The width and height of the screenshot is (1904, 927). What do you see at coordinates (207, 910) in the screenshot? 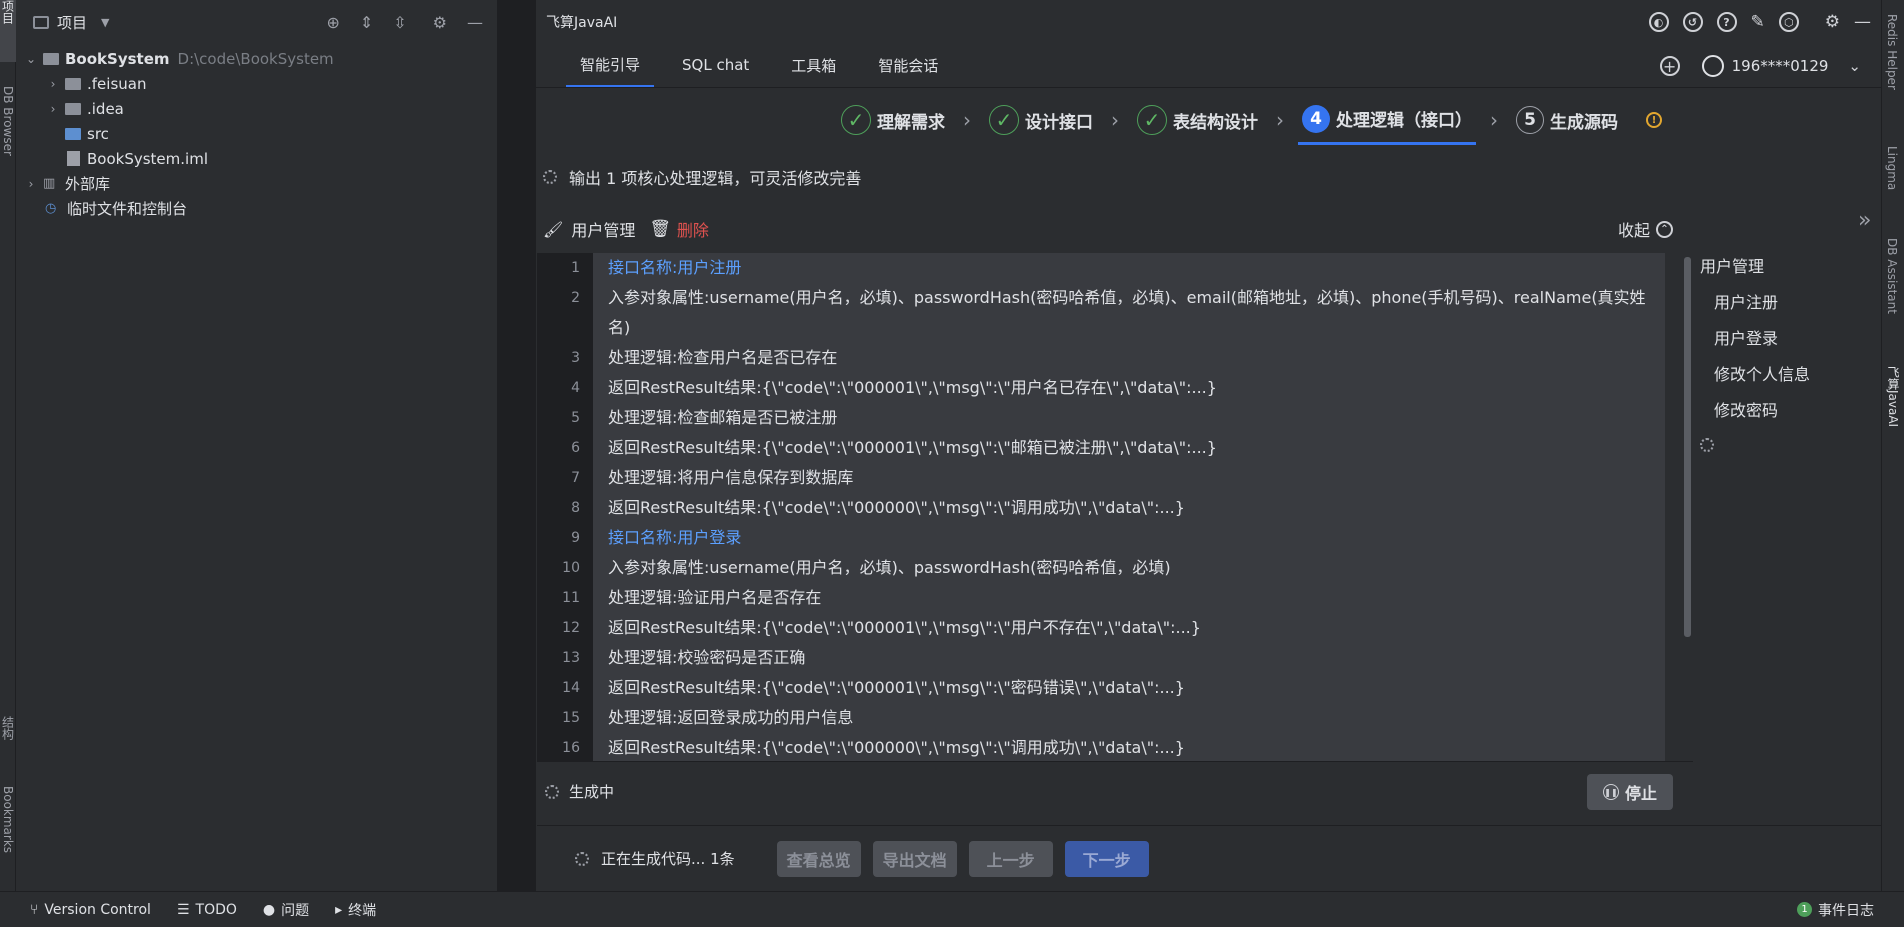
I see `todo-tab: ☰ TODO` at bounding box center [207, 910].